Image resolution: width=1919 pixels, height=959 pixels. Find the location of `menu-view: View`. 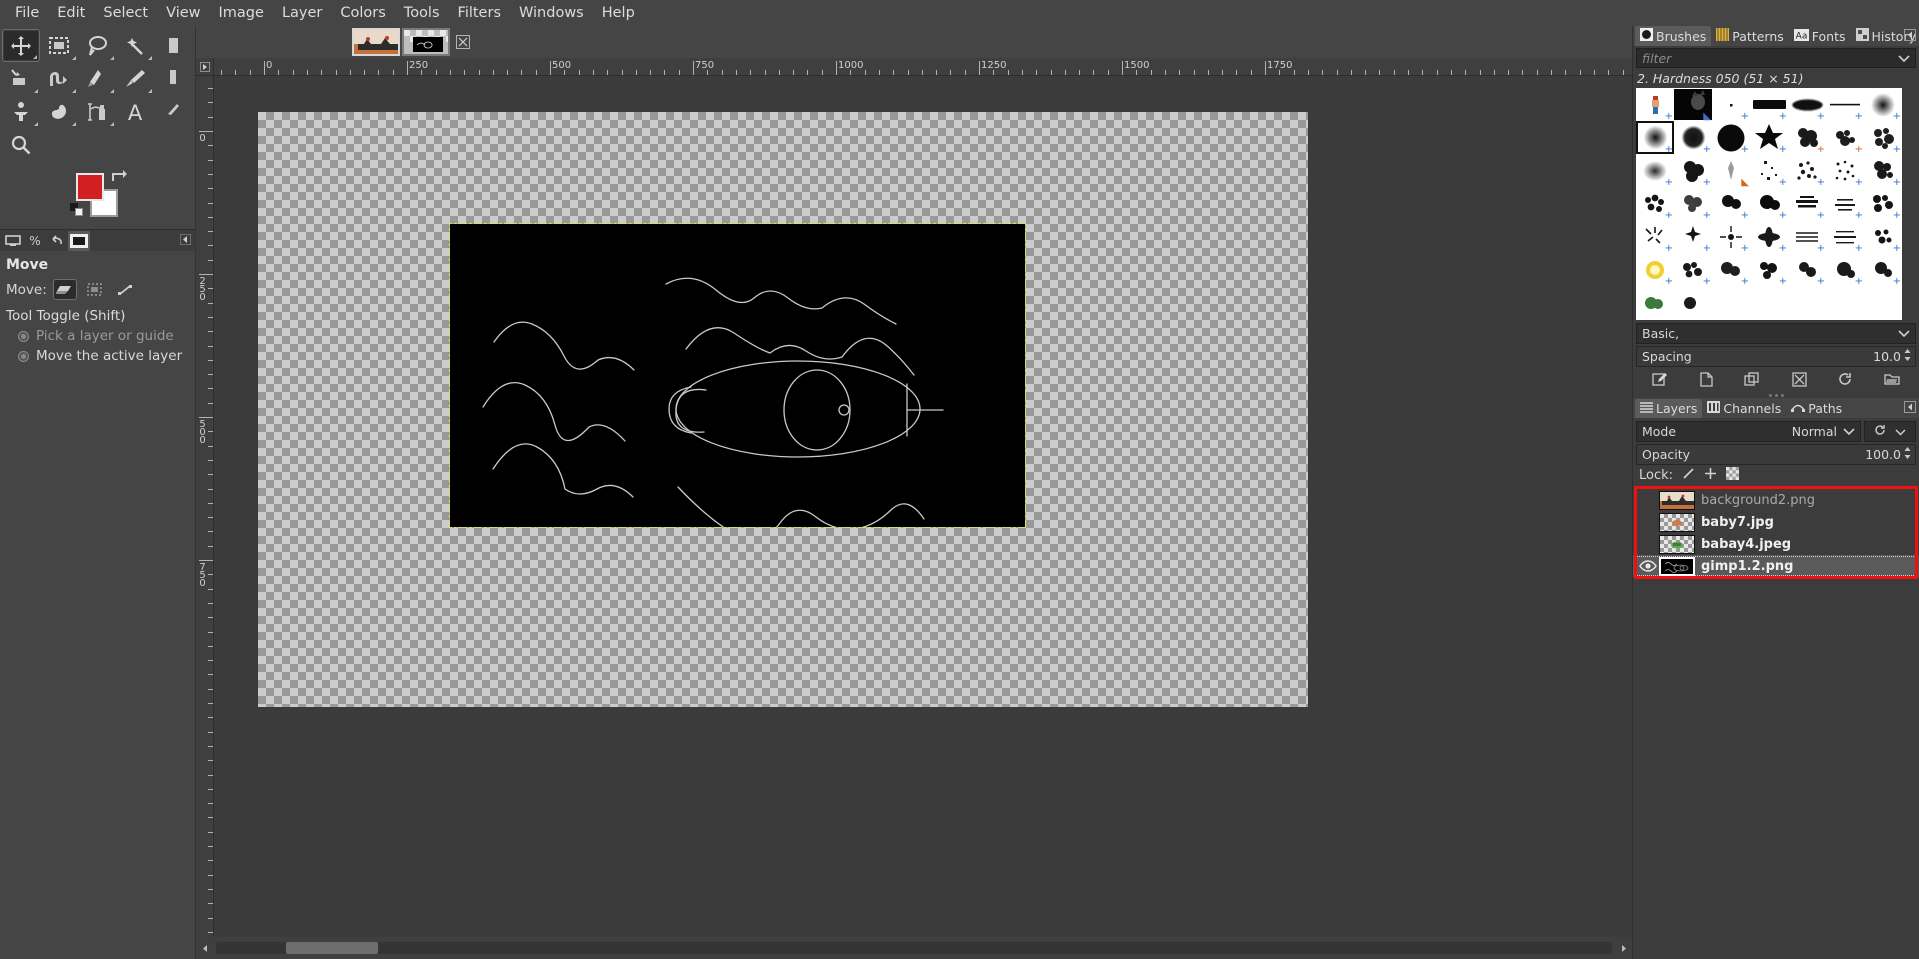

menu-view: View is located at coordinates (183, 13).